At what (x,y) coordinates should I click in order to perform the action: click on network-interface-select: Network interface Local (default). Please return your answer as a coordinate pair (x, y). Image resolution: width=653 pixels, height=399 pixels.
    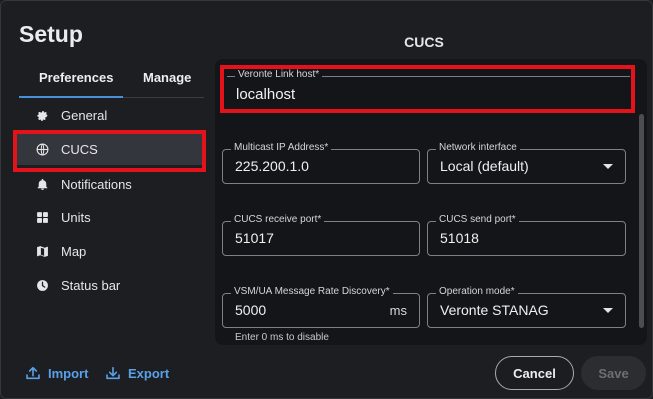
    Looking at the image, I should click on (526, 163).